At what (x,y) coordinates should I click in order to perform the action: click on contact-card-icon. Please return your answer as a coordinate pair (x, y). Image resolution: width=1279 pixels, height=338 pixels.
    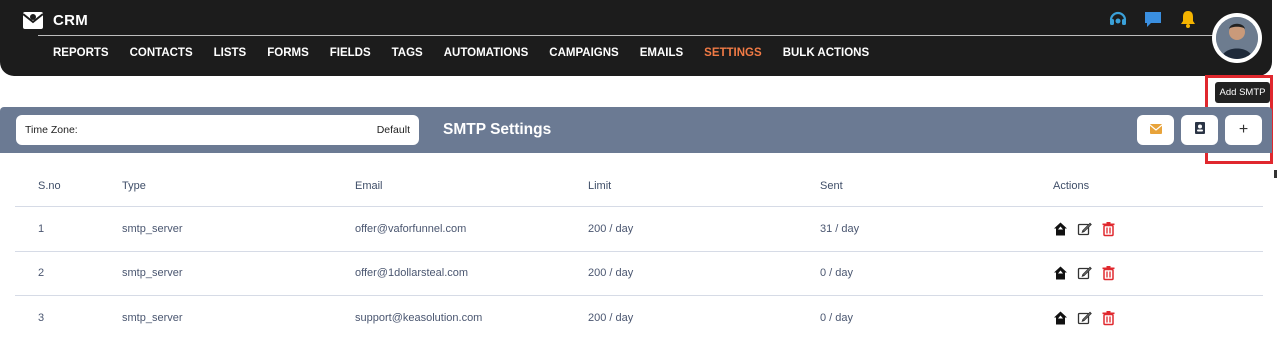
    Looking at the image, I should click on (1199, 130).